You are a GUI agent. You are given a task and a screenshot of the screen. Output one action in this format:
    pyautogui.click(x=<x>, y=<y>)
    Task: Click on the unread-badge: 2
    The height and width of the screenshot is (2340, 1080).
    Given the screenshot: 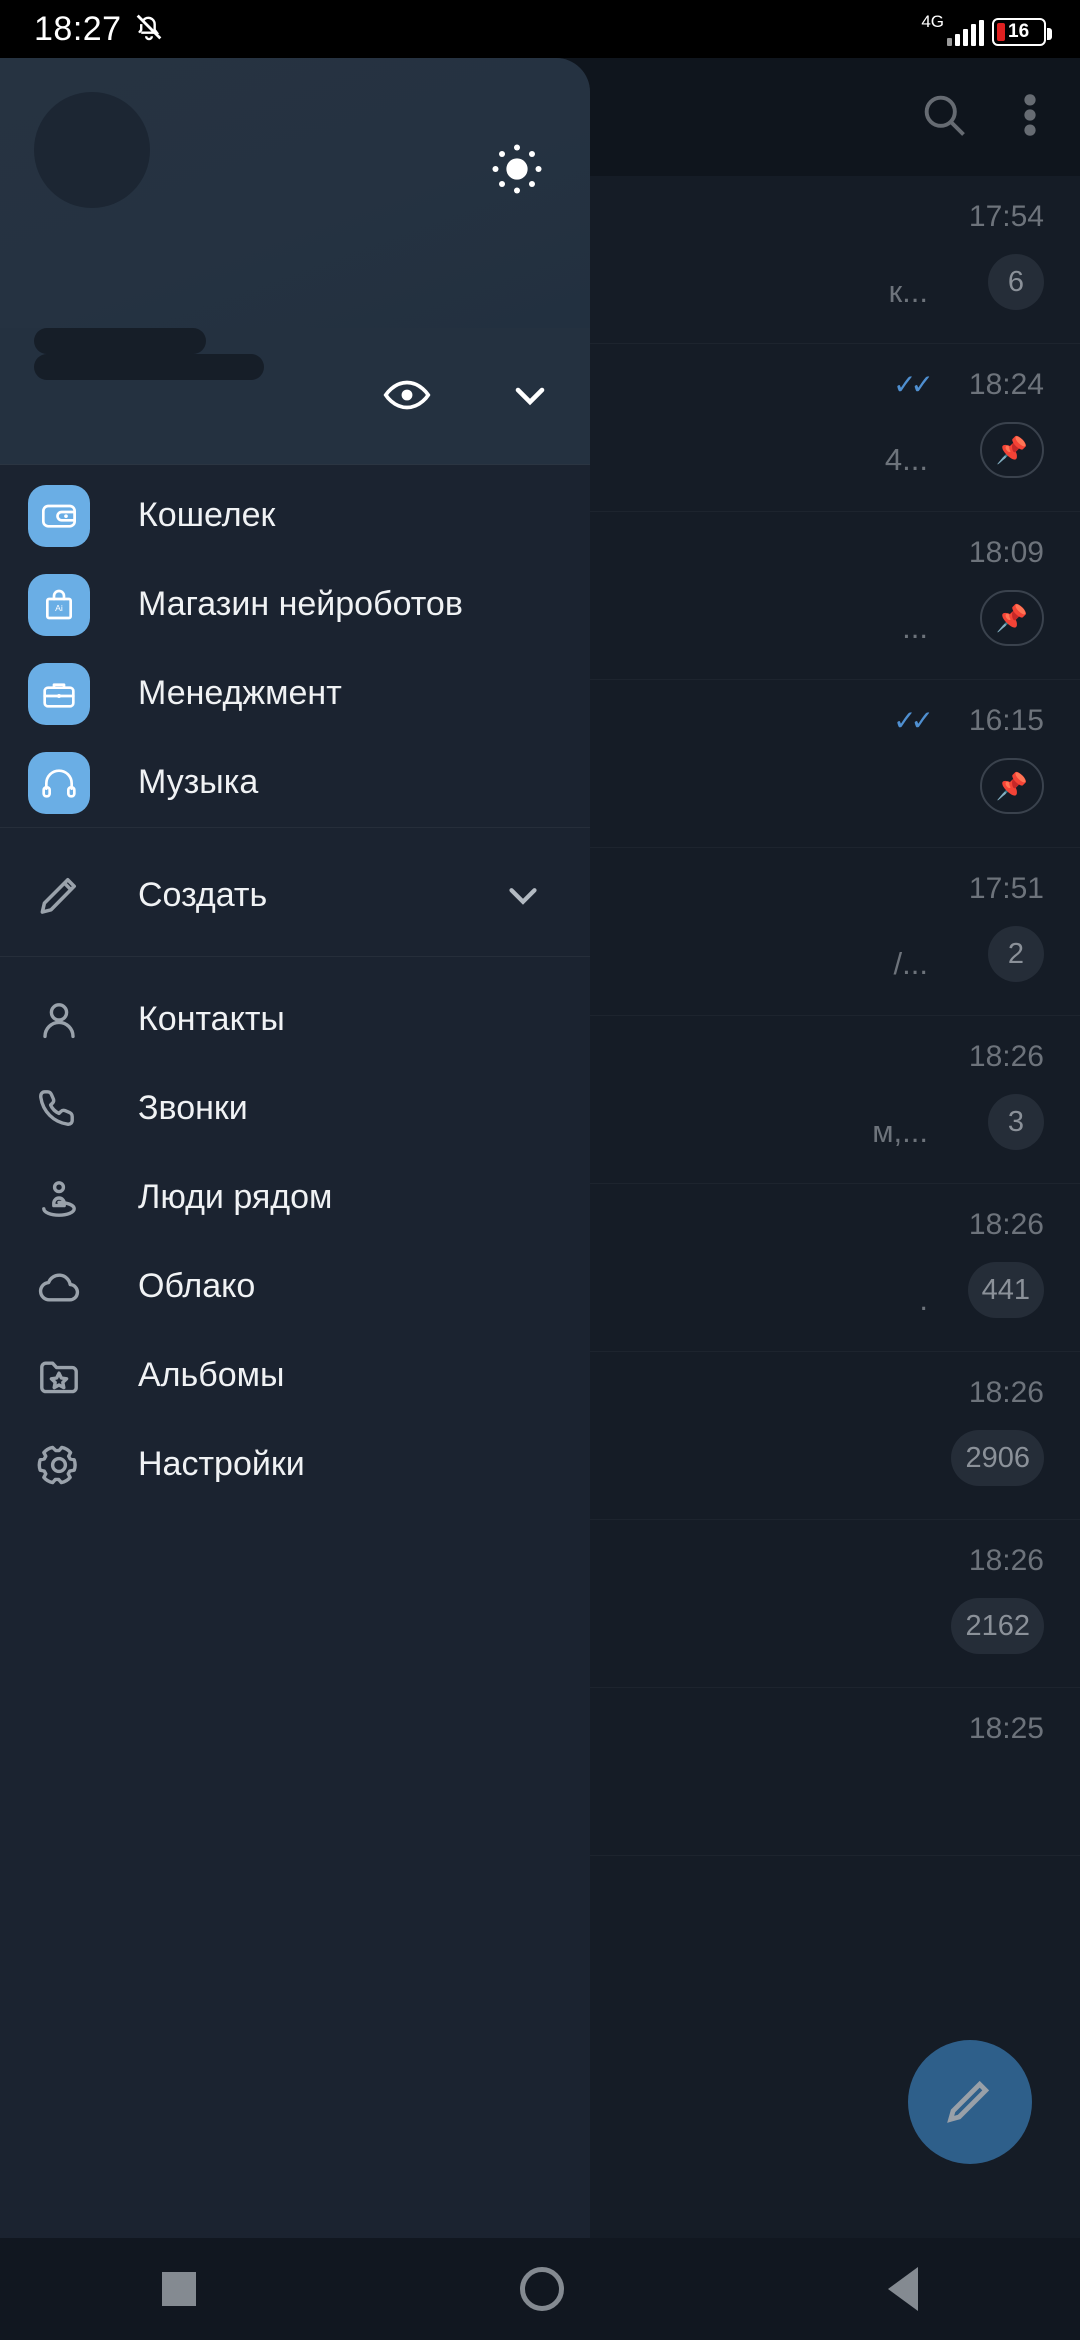 What is the action you would take?
    pyautogui.click(x=1016, y=954)
    